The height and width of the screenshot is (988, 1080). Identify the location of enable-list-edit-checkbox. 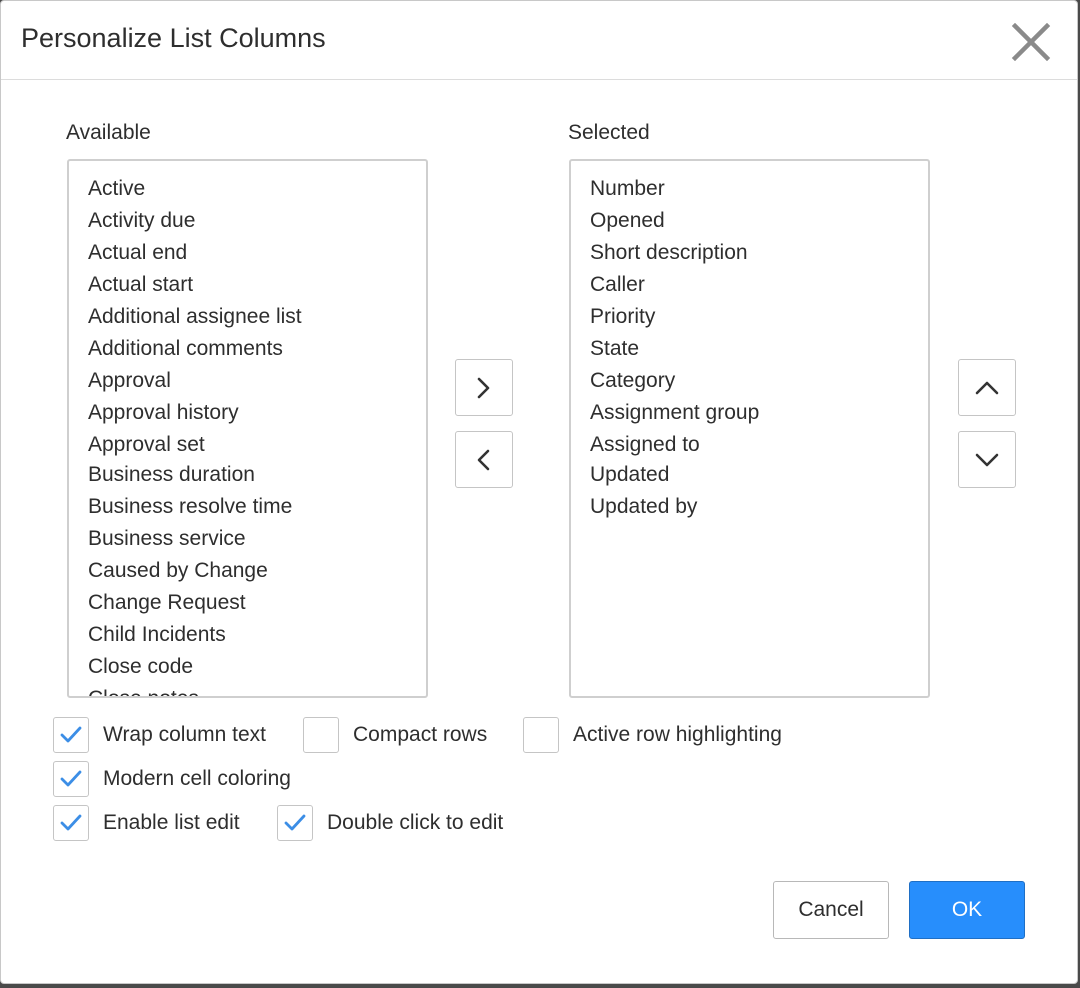
(71, 823).